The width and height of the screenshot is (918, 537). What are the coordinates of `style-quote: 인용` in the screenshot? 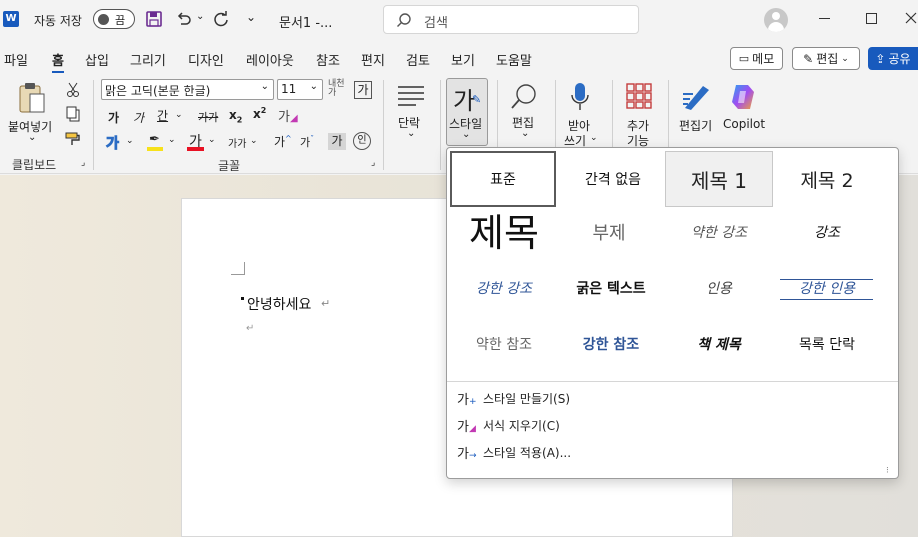 It's located at (719, 288).